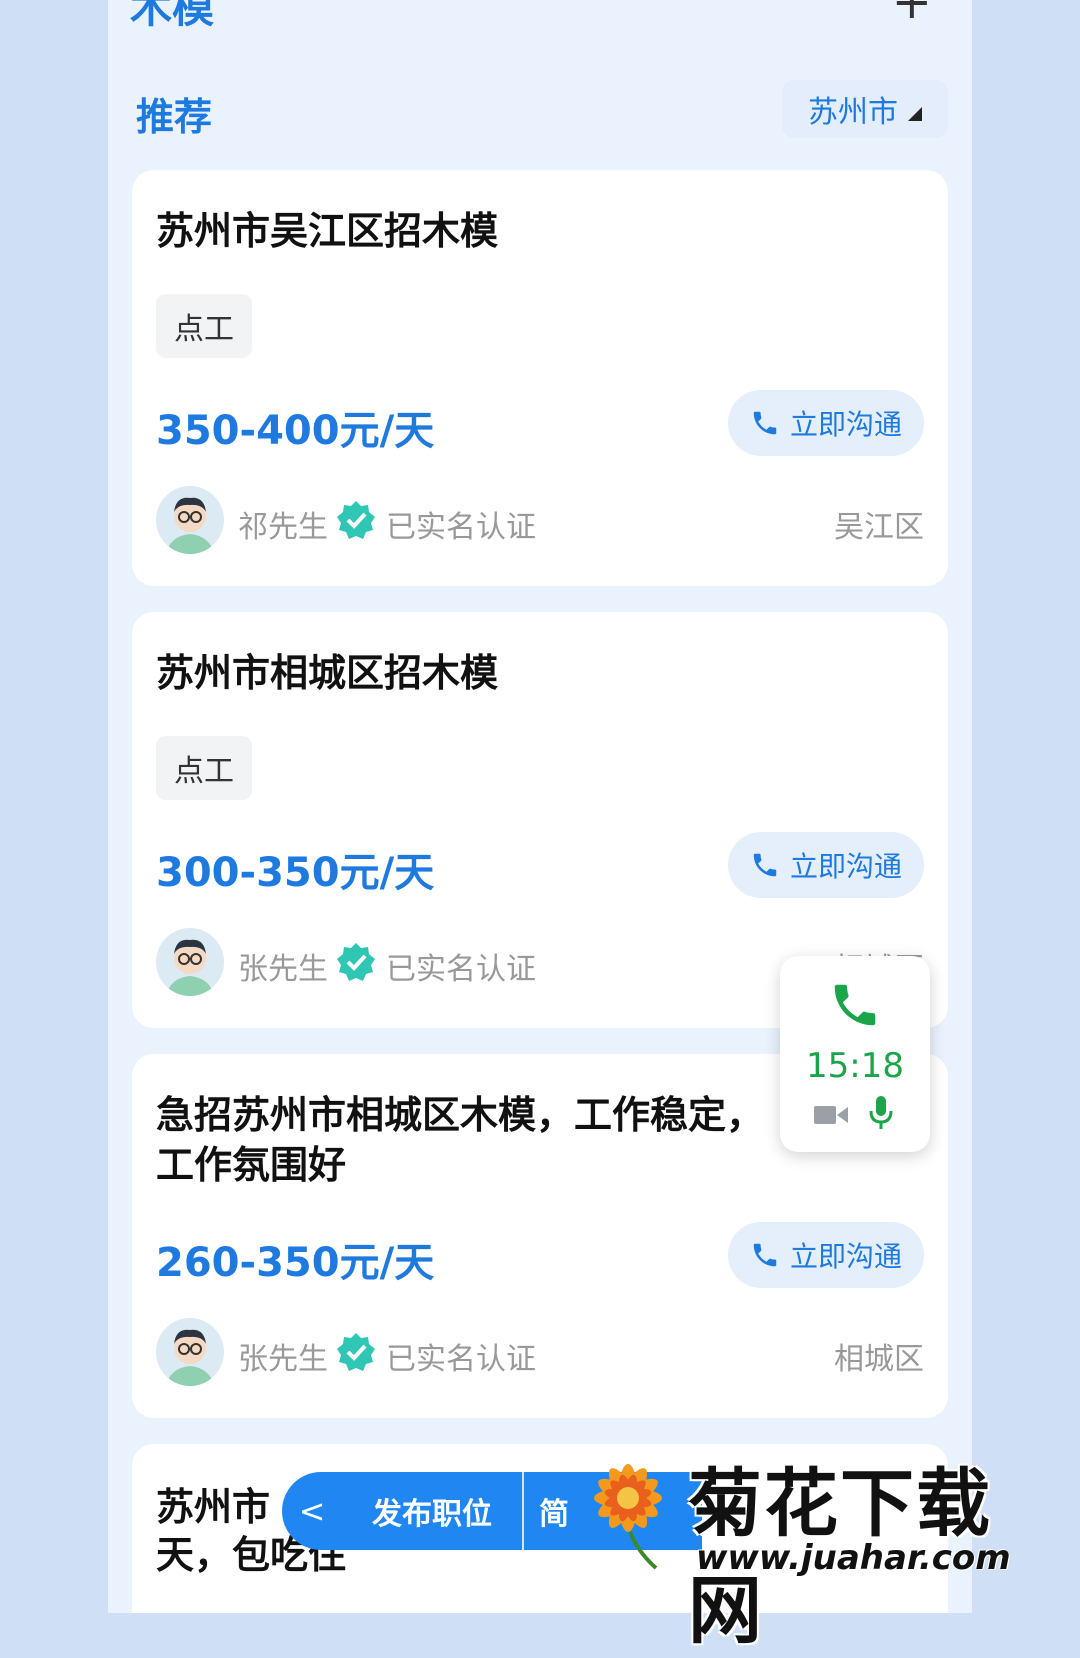 The image size is (1080, 1658). Describe the element at coordinates (912, 13) in the screenshot. I see `plus-icon: +` at that location.